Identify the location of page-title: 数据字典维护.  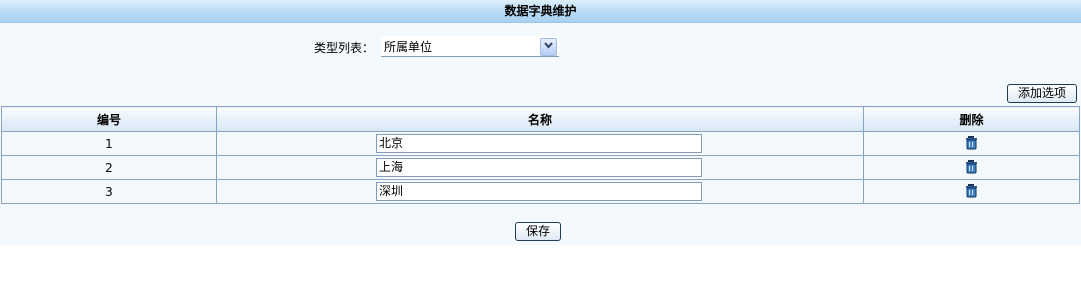
(540, 11).